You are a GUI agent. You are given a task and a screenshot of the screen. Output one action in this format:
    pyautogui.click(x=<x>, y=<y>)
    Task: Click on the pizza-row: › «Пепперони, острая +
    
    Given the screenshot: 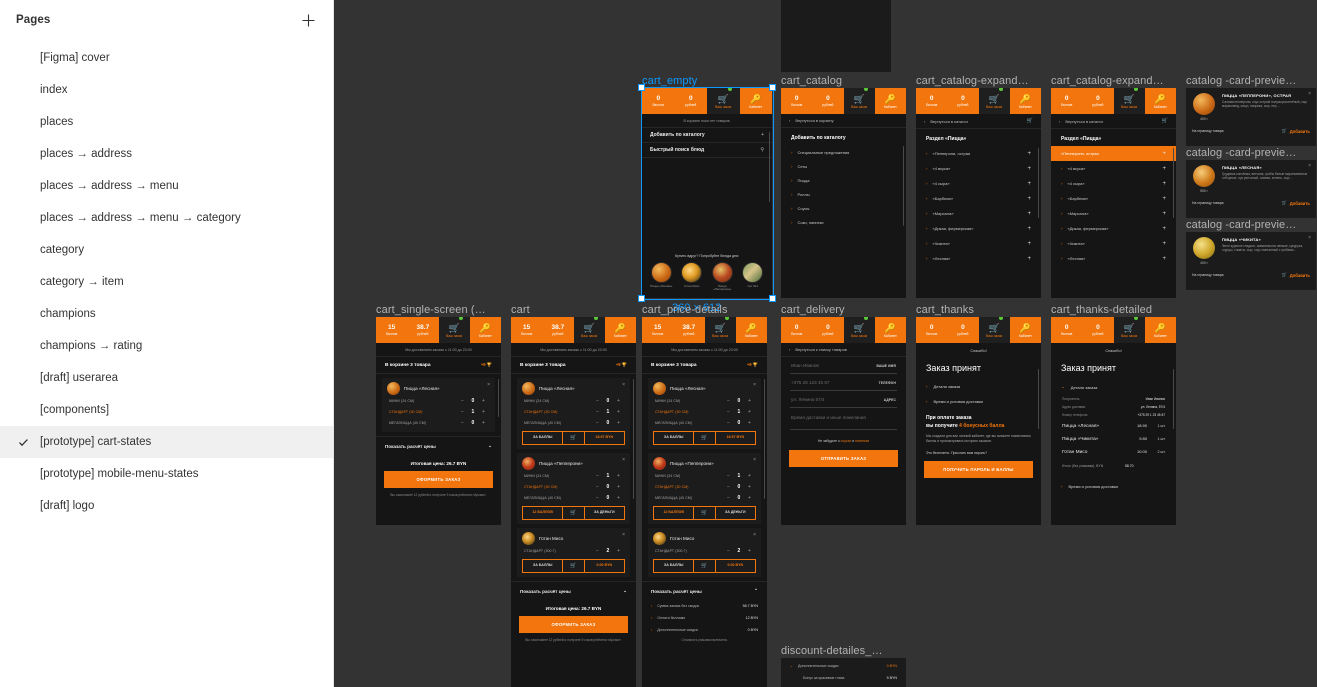 What is the action you would take?
    pyautogui.click(x=978, y=153)
    